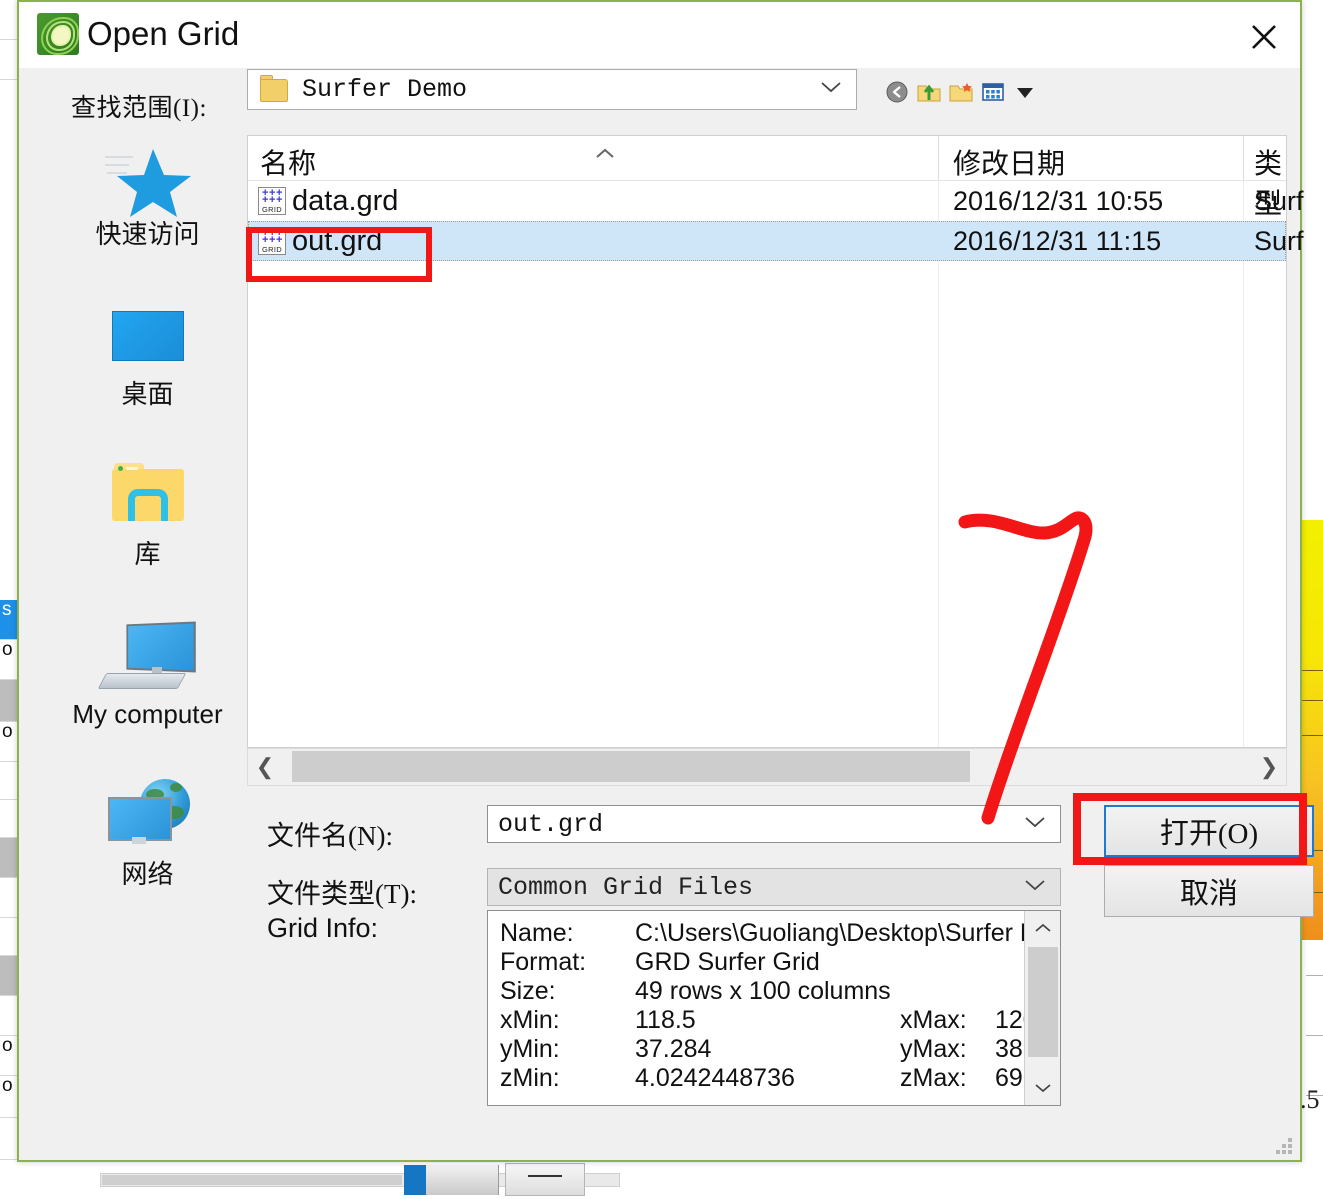 Image resolution: width=1323 pixels, height=1199 pixels. I want to click on desktop-icon, so click(147, 336).